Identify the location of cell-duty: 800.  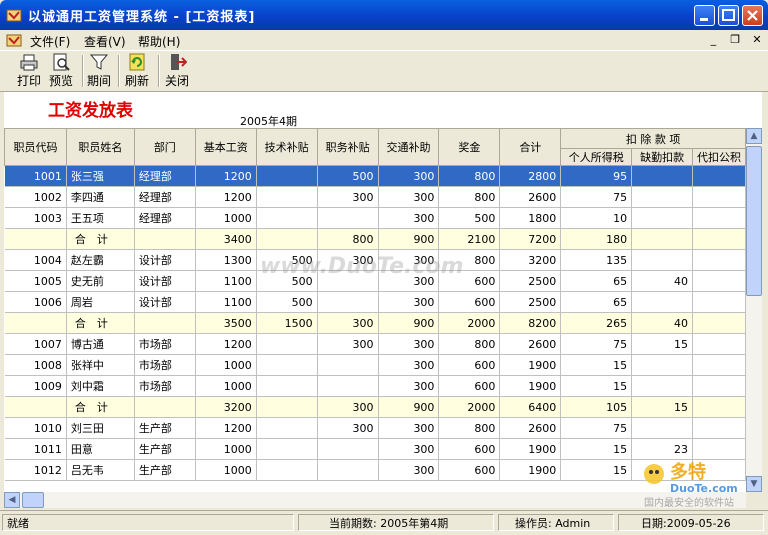
(348, 239).